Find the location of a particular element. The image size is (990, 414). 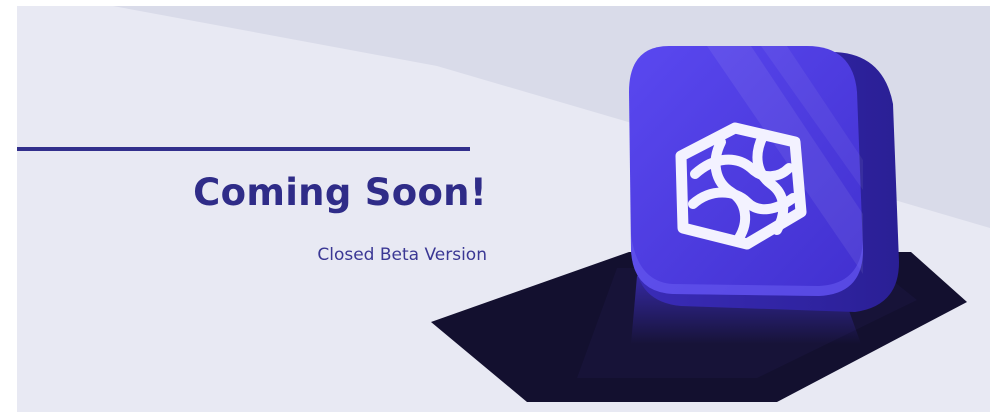

accent-divider is located at coordinates (243, 149).